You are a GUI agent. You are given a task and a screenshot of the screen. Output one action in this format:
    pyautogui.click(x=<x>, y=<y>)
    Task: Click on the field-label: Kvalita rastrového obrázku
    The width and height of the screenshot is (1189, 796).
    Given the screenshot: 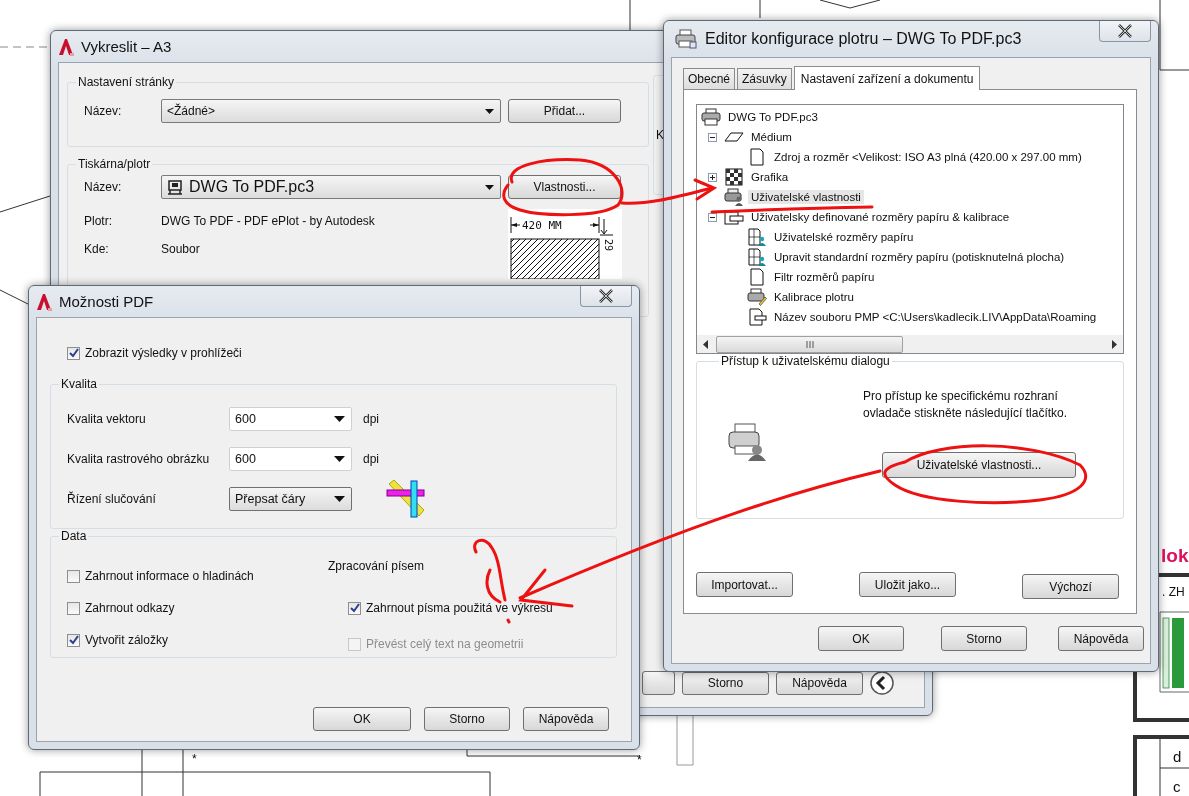 What is the action you would take?
    pyautogui.click(x=139, y=459)
    